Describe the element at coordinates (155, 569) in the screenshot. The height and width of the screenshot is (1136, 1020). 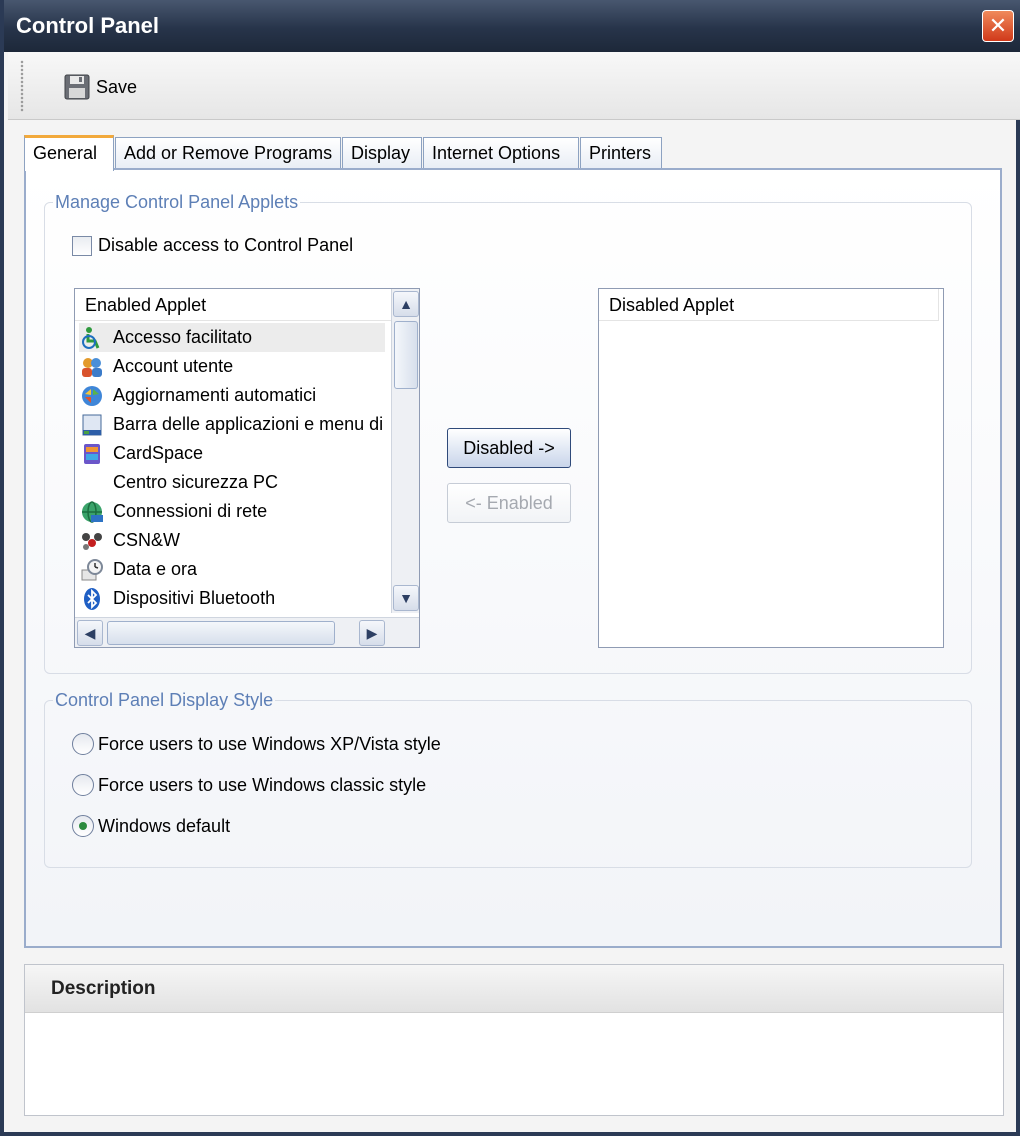
I see `list-item-label: Data e ora` at that location.